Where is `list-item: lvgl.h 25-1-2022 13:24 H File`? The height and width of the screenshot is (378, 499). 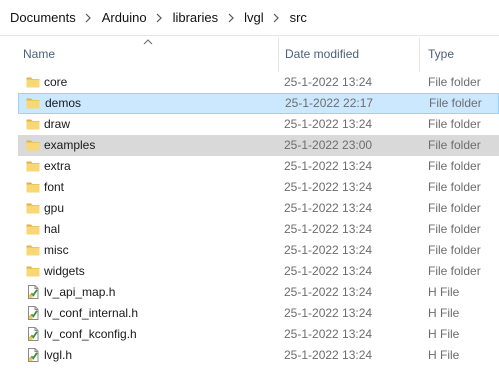
list-item: lvgl.h 25-1-2022 13:24 H File is located at coordinates (258, 355).